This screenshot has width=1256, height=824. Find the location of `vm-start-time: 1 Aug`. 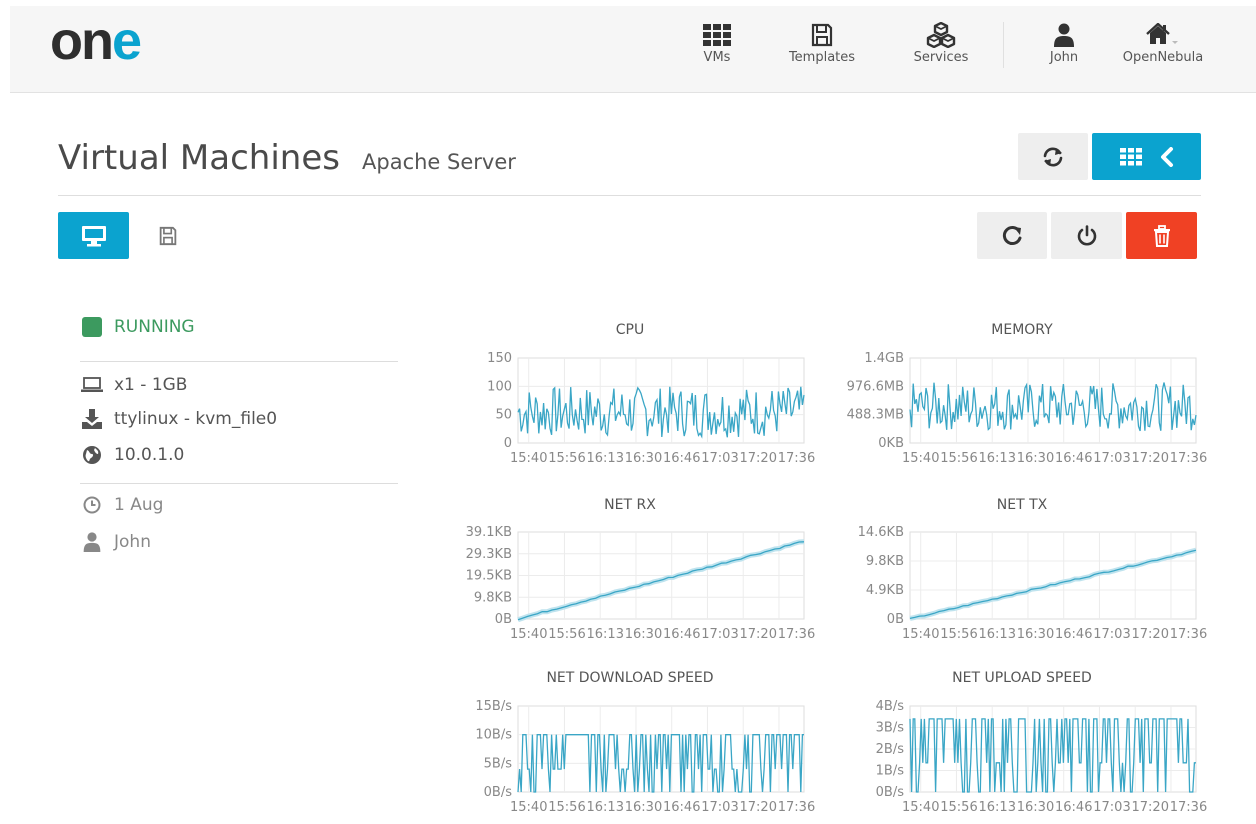

vm-start-time: 1 Aug is located at coordinates (121, 505).